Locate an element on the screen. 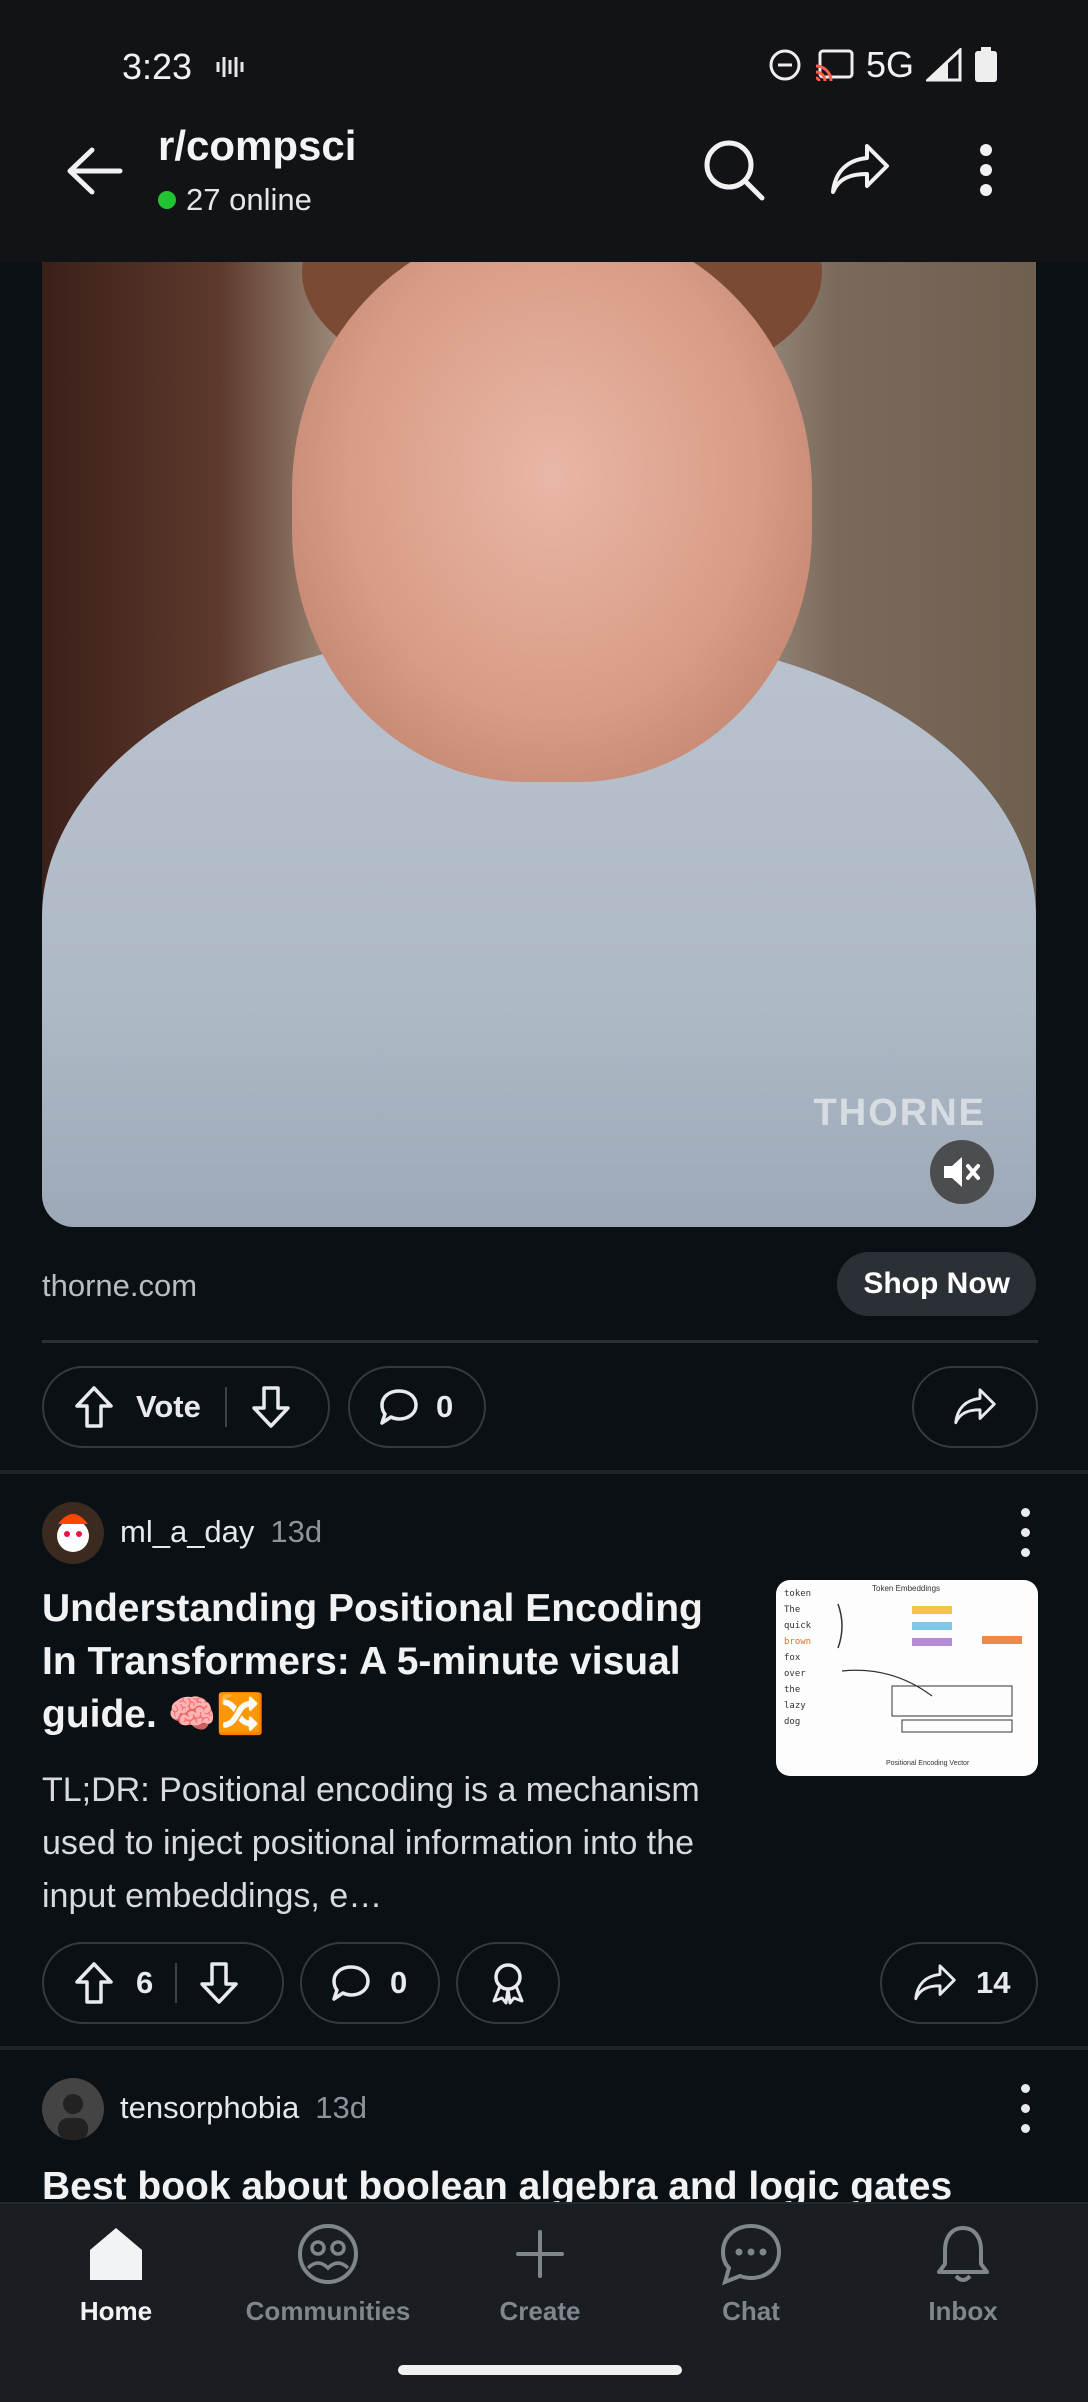  mute-button is located at coordinates (962, 1172).